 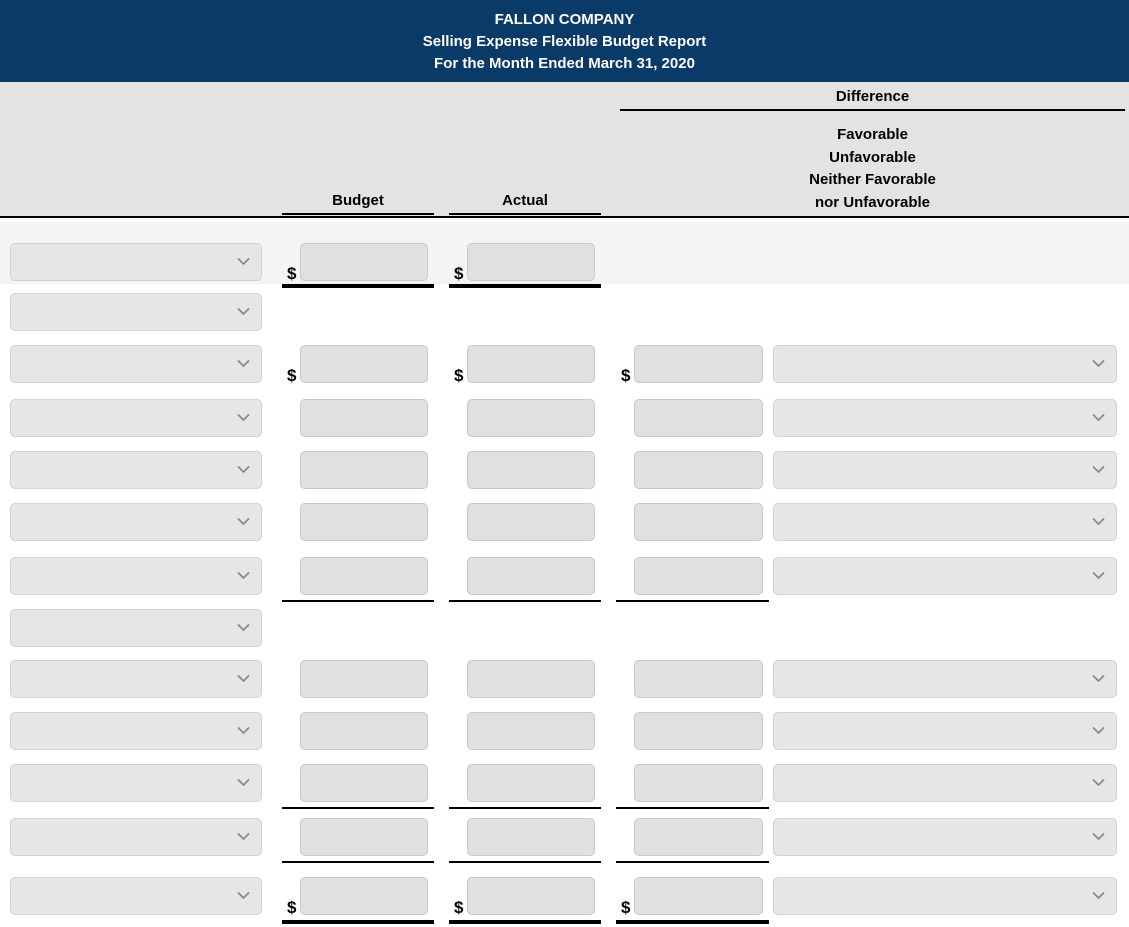 What do you see at coordinates (945, 783) in the screenshot?
I see `row-11-difference-select` at bounding box center [945, 783].